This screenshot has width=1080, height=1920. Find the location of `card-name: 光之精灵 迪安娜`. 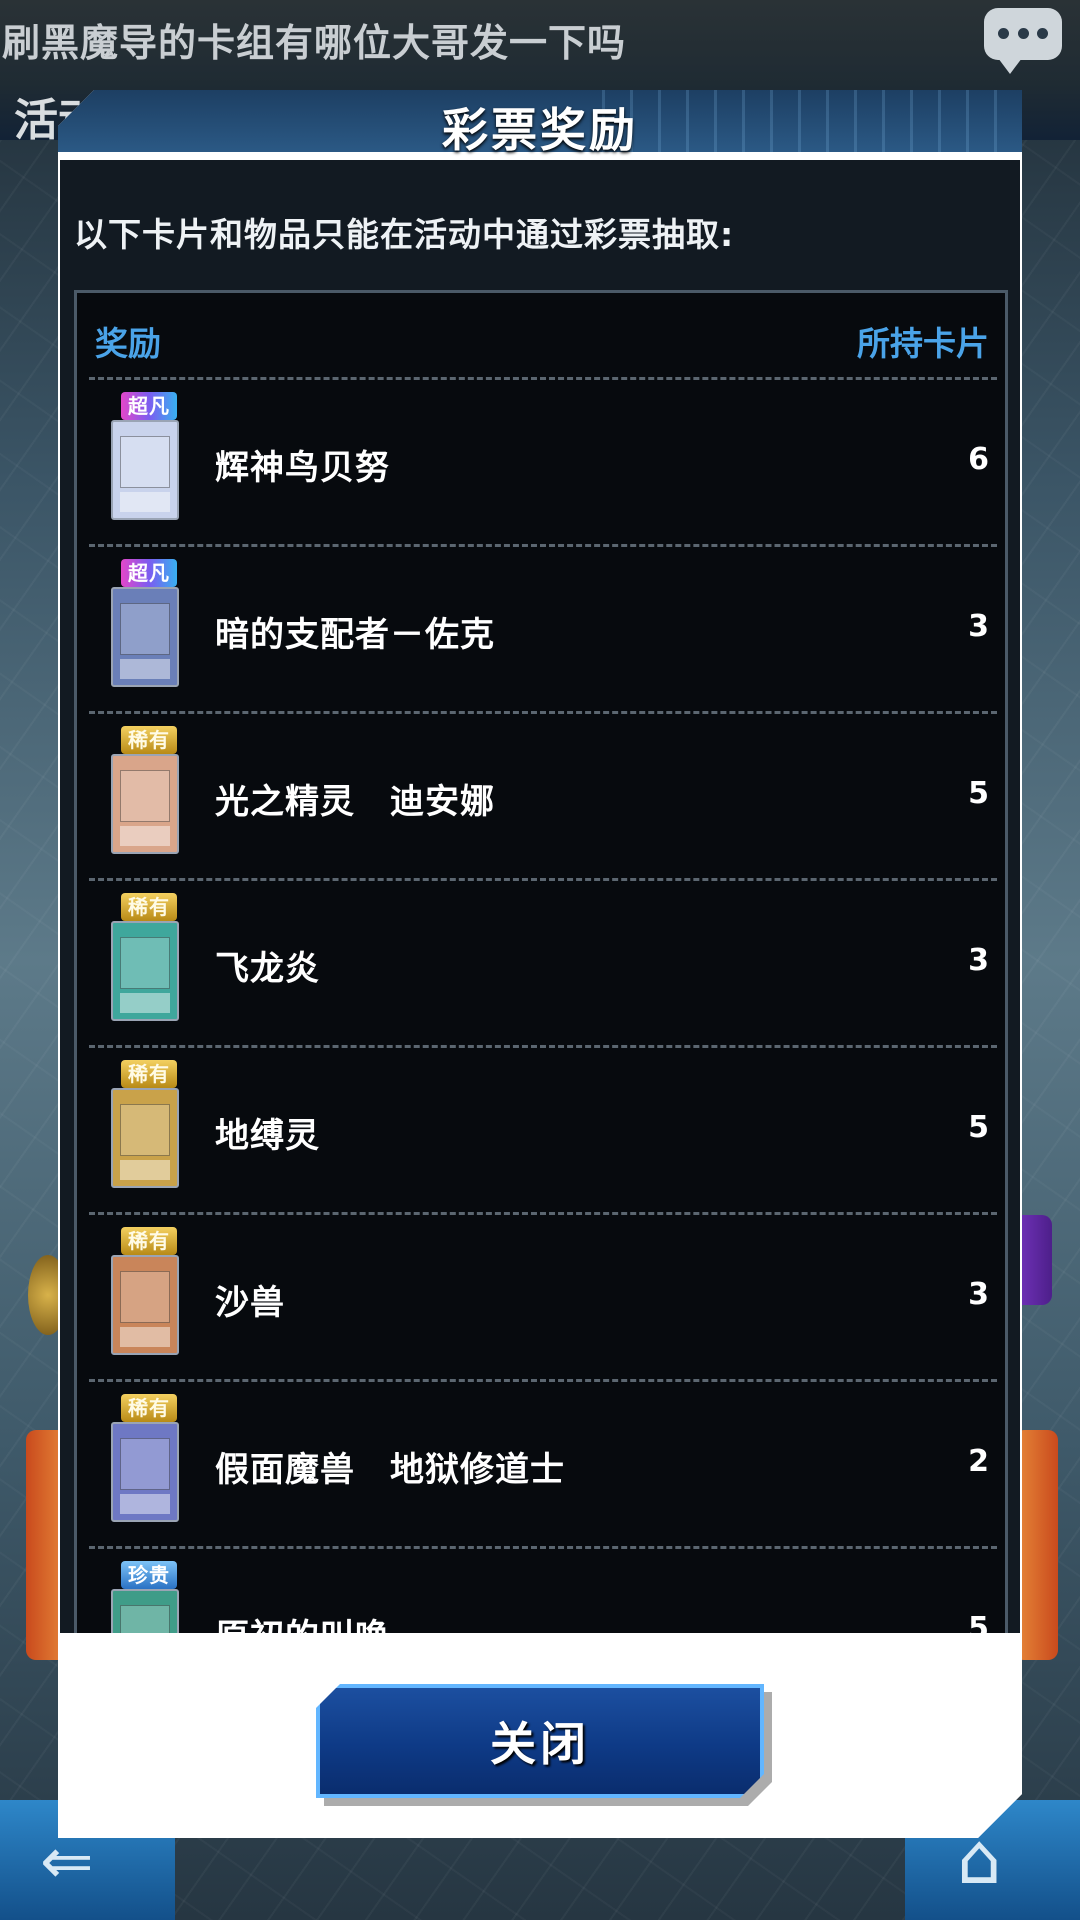

card-name: 光之精灵 迪安娜 is located at coordinates (355, 802).